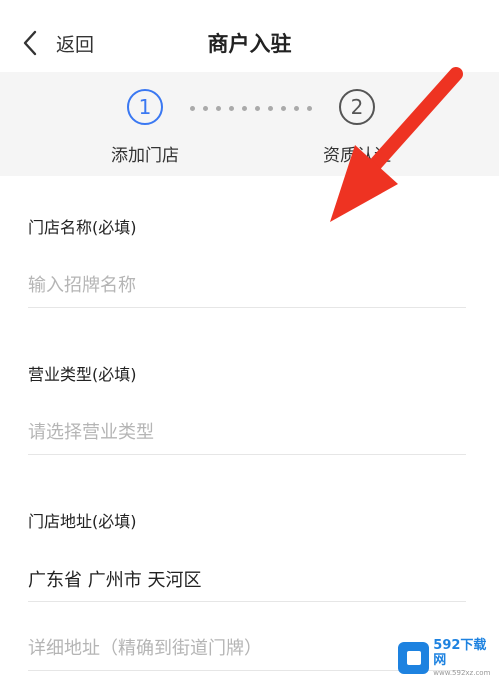 The height and width of the screenshot is (688, 499). I want to click on store-address-label: 门店地址(必填), so click(82, 521).